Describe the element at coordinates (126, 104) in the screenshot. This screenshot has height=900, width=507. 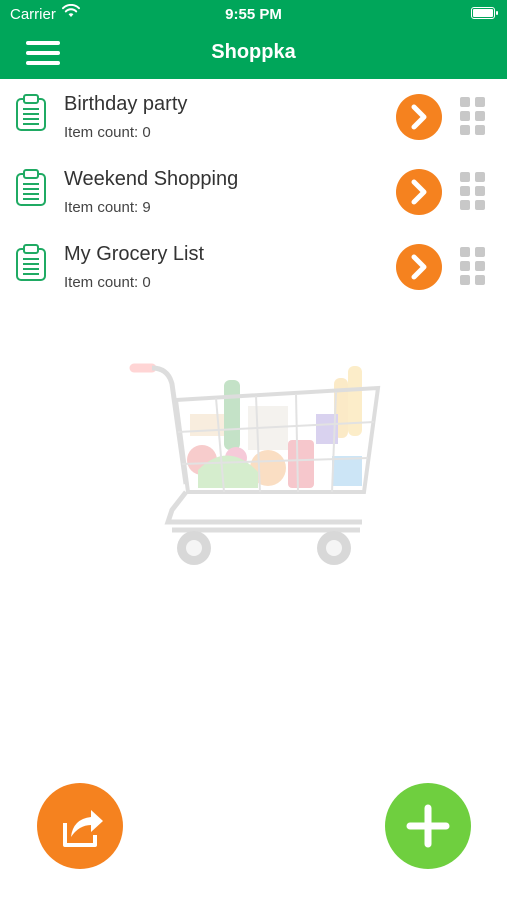
I see `list-name: Birthday party` at that location.